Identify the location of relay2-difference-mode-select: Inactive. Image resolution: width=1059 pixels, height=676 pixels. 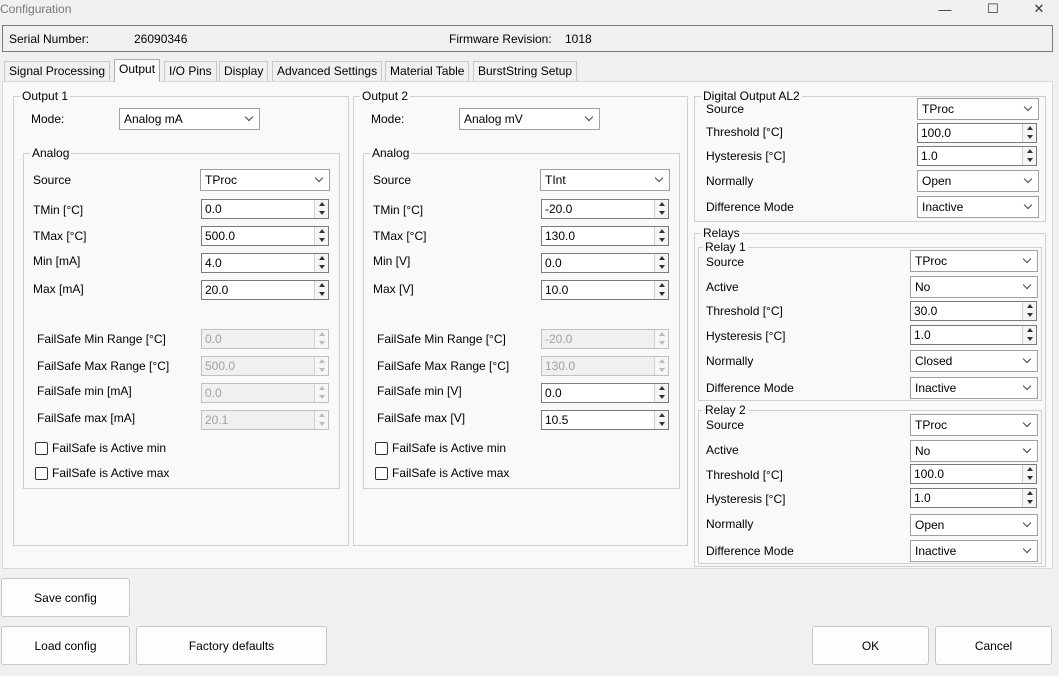
(974, 551).